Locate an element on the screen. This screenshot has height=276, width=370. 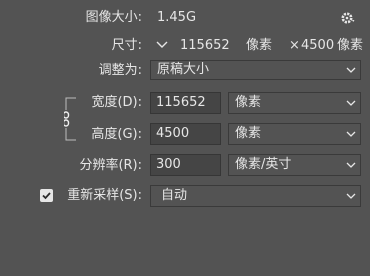
height-label: 高度(G): is located at coordinates (116, 134).